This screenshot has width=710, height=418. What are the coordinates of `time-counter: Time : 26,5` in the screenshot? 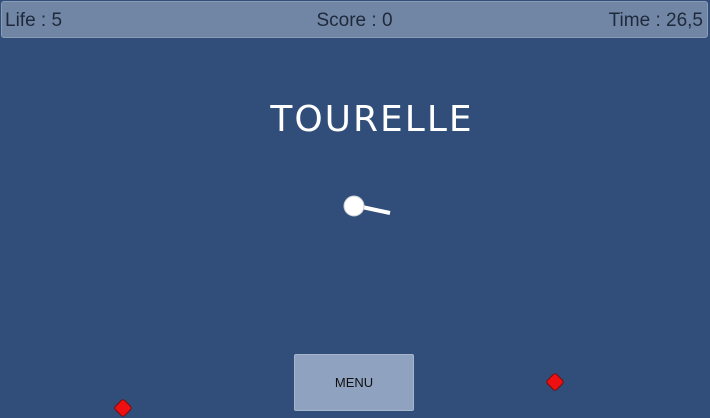 It's located at (655, 20).